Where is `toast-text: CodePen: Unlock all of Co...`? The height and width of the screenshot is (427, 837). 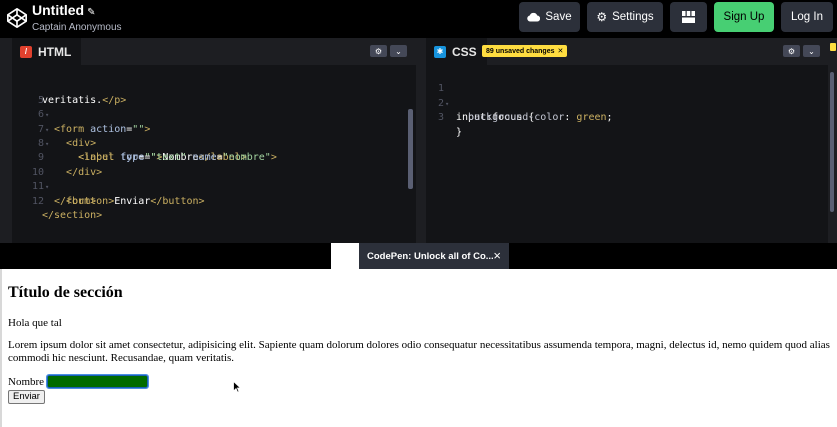 toast-text: CodePen: Unlock all of Co... is located at coordinates (430, 256).